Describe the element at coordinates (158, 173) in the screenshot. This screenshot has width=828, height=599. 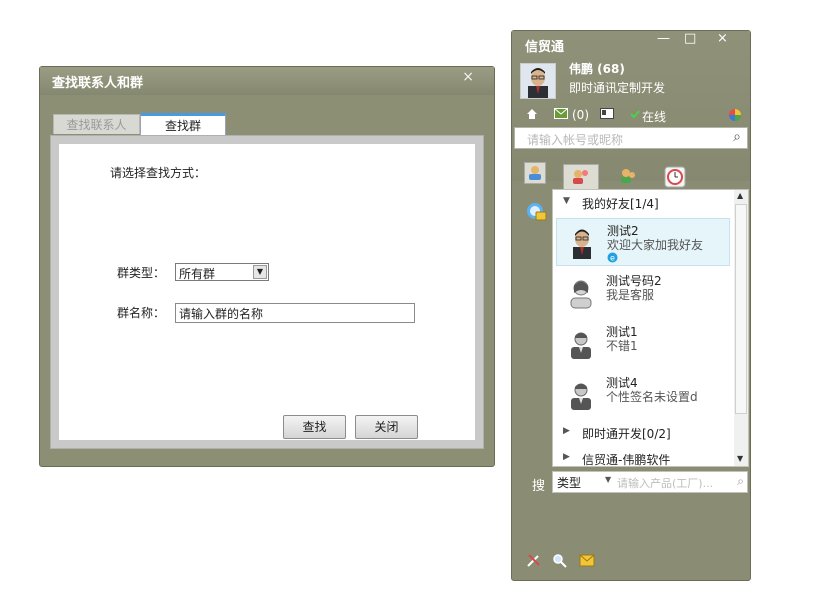
I see `search-method-prompt: 请选择查找方式：` at that location.